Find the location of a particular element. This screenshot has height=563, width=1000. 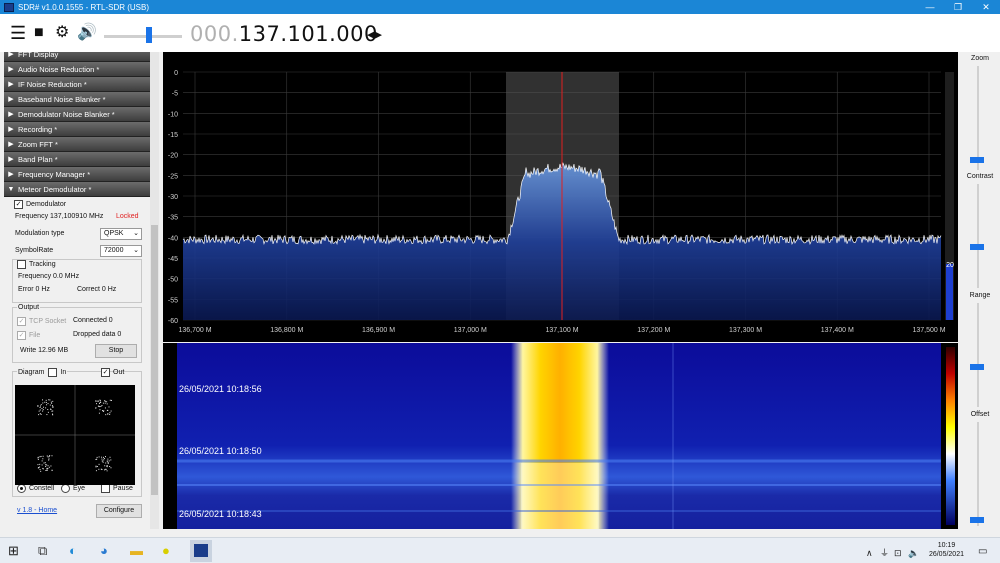

notifications-icon: ▭ is located at coordinates (982, 552).